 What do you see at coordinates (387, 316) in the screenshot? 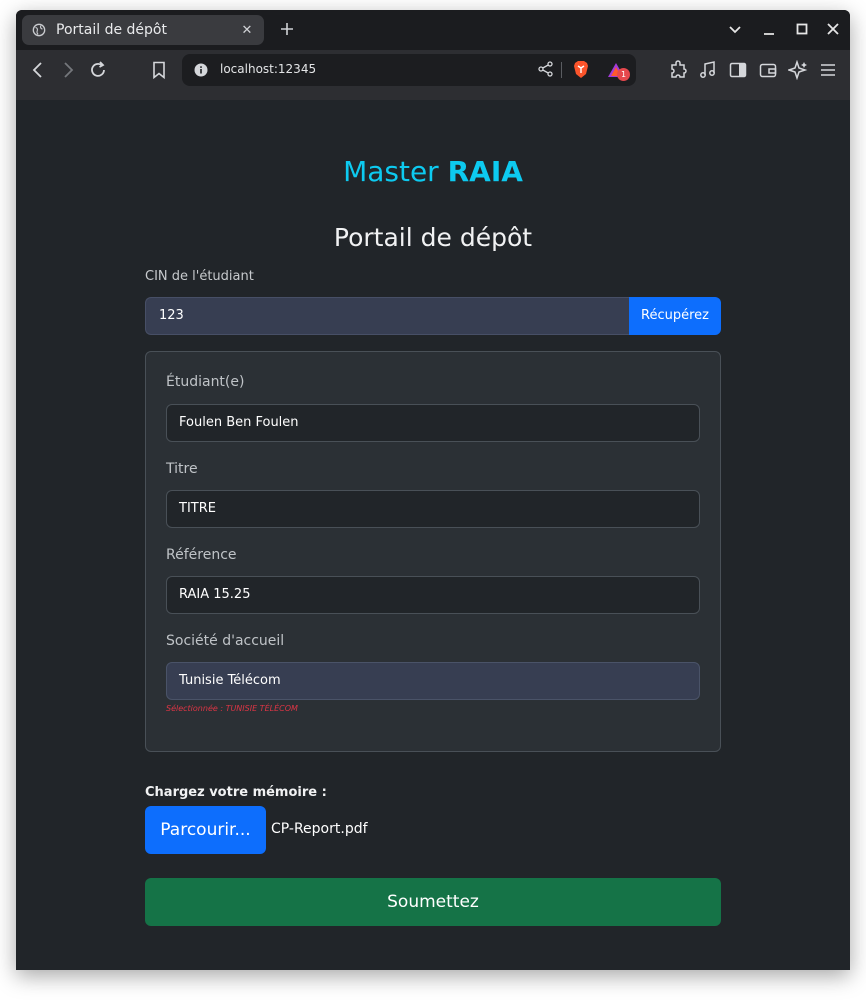
I see `cin-input: 123` at bounding box center [387, 316].